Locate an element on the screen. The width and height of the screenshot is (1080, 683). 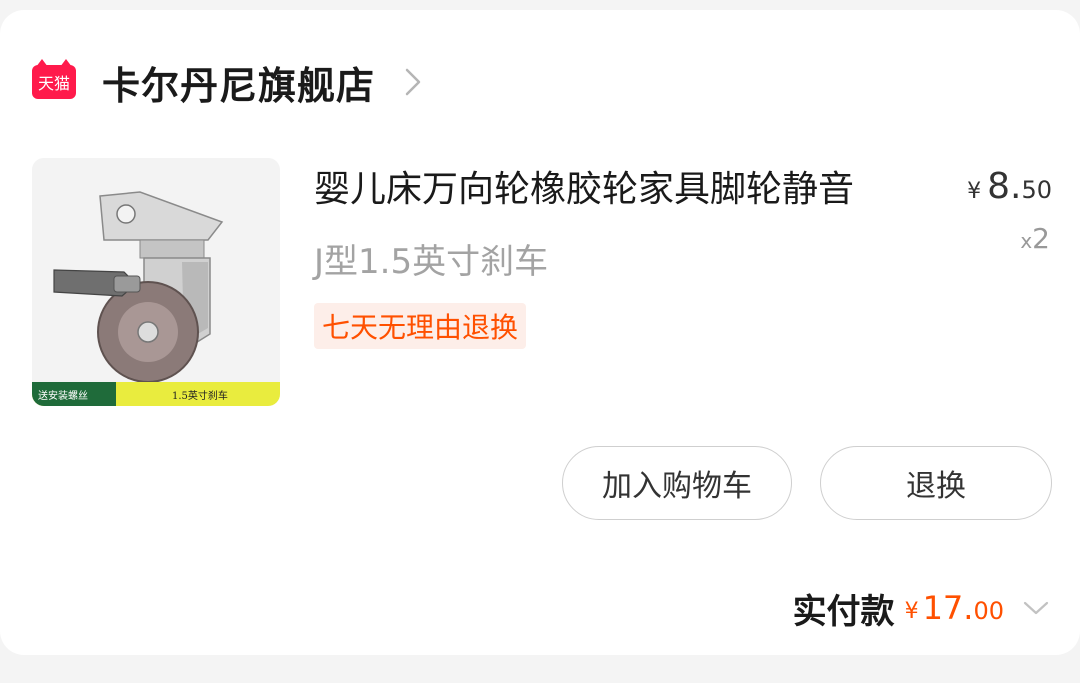
total-integer: 17. is located at coordinates (948, 608).